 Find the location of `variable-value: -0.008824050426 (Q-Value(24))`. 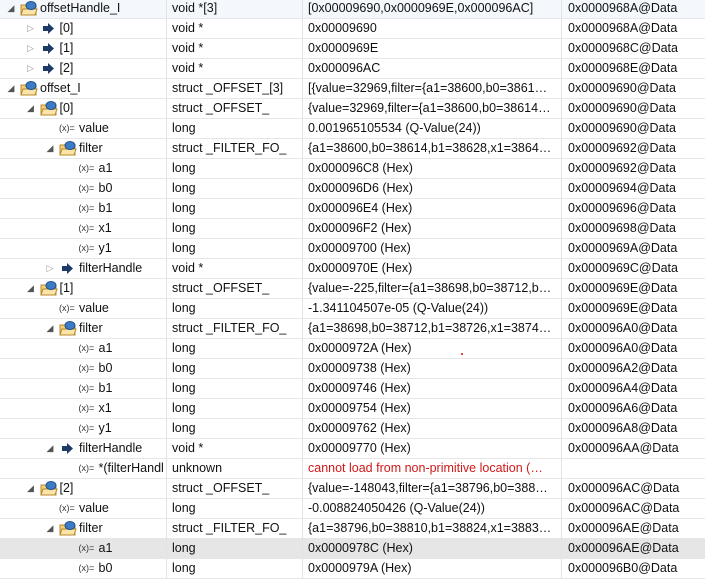

variable-value: -0.008824050426 (Q-Value(24)) is located at coordinates (432, 508).